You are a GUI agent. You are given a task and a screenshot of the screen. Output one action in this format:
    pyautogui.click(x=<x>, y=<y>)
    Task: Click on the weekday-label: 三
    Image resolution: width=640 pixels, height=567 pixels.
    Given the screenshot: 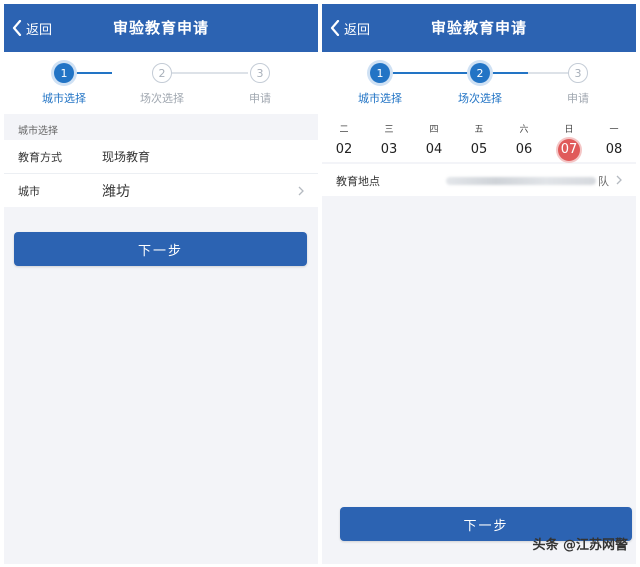 What is the action you would take?
    pyautogui.click(x=389, y=130)
    